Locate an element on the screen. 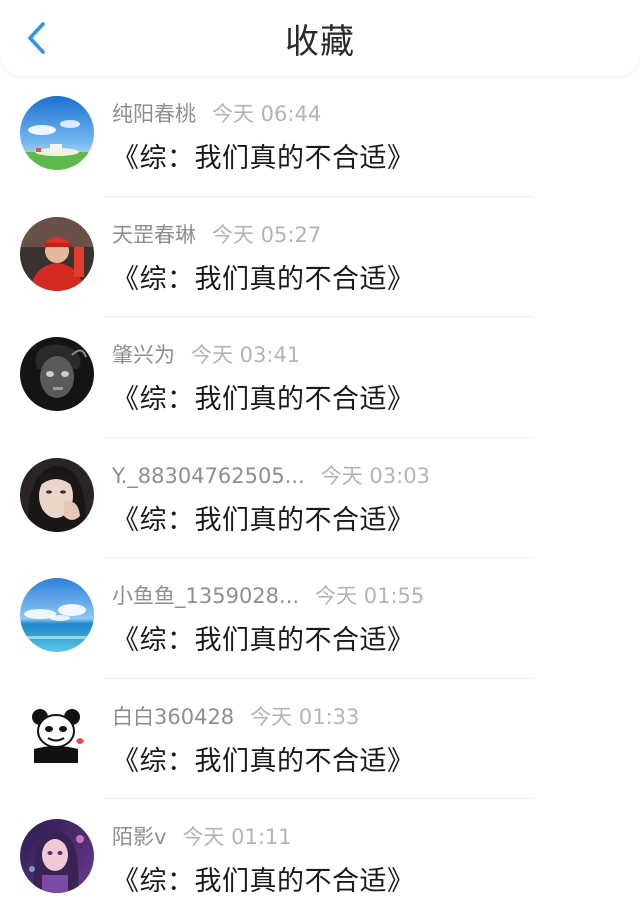 This screenshot has height=920, width=640. author-name: 天罡春琳 is located at coordinates (154, 235).